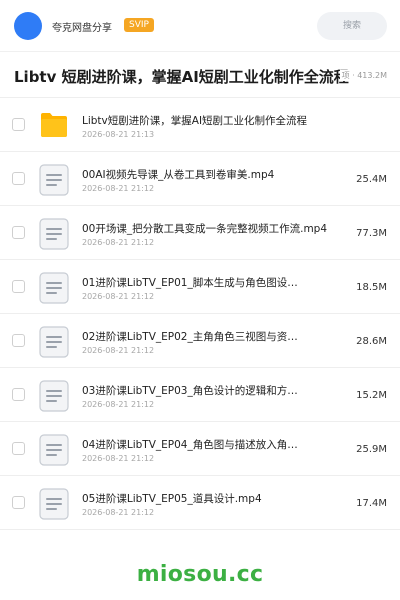 The width and height of the screenshot is (400, 600). What do you see at coordinates (118, 134) in the screenshot?
I see `file-date: 2026-08-21 21:13` at bounding box center [118, 134].